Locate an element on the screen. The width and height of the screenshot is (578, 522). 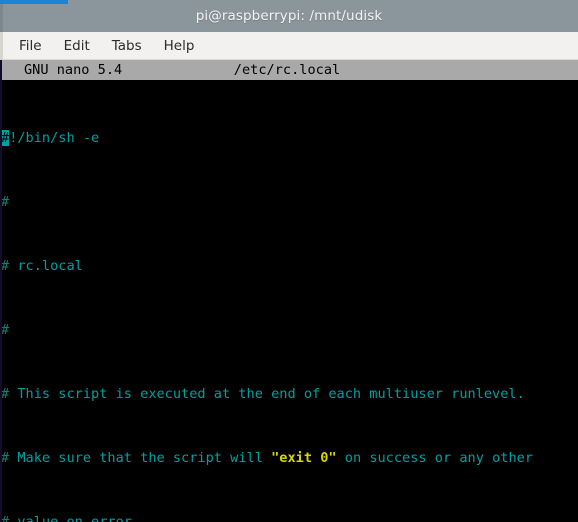
titlebar-accent-stripe is located at coordinates (34, 2).